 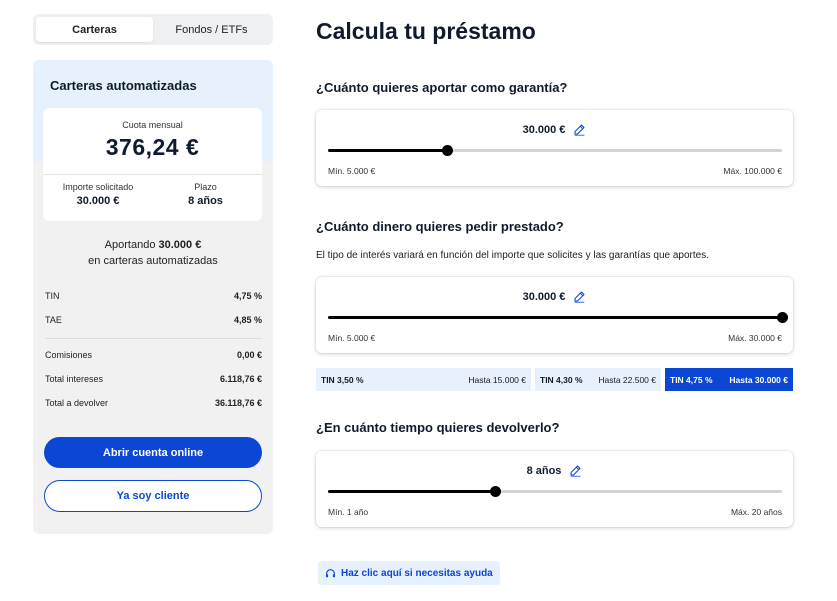 I want to click on row-label: TIN, so click(x=52, y=296).